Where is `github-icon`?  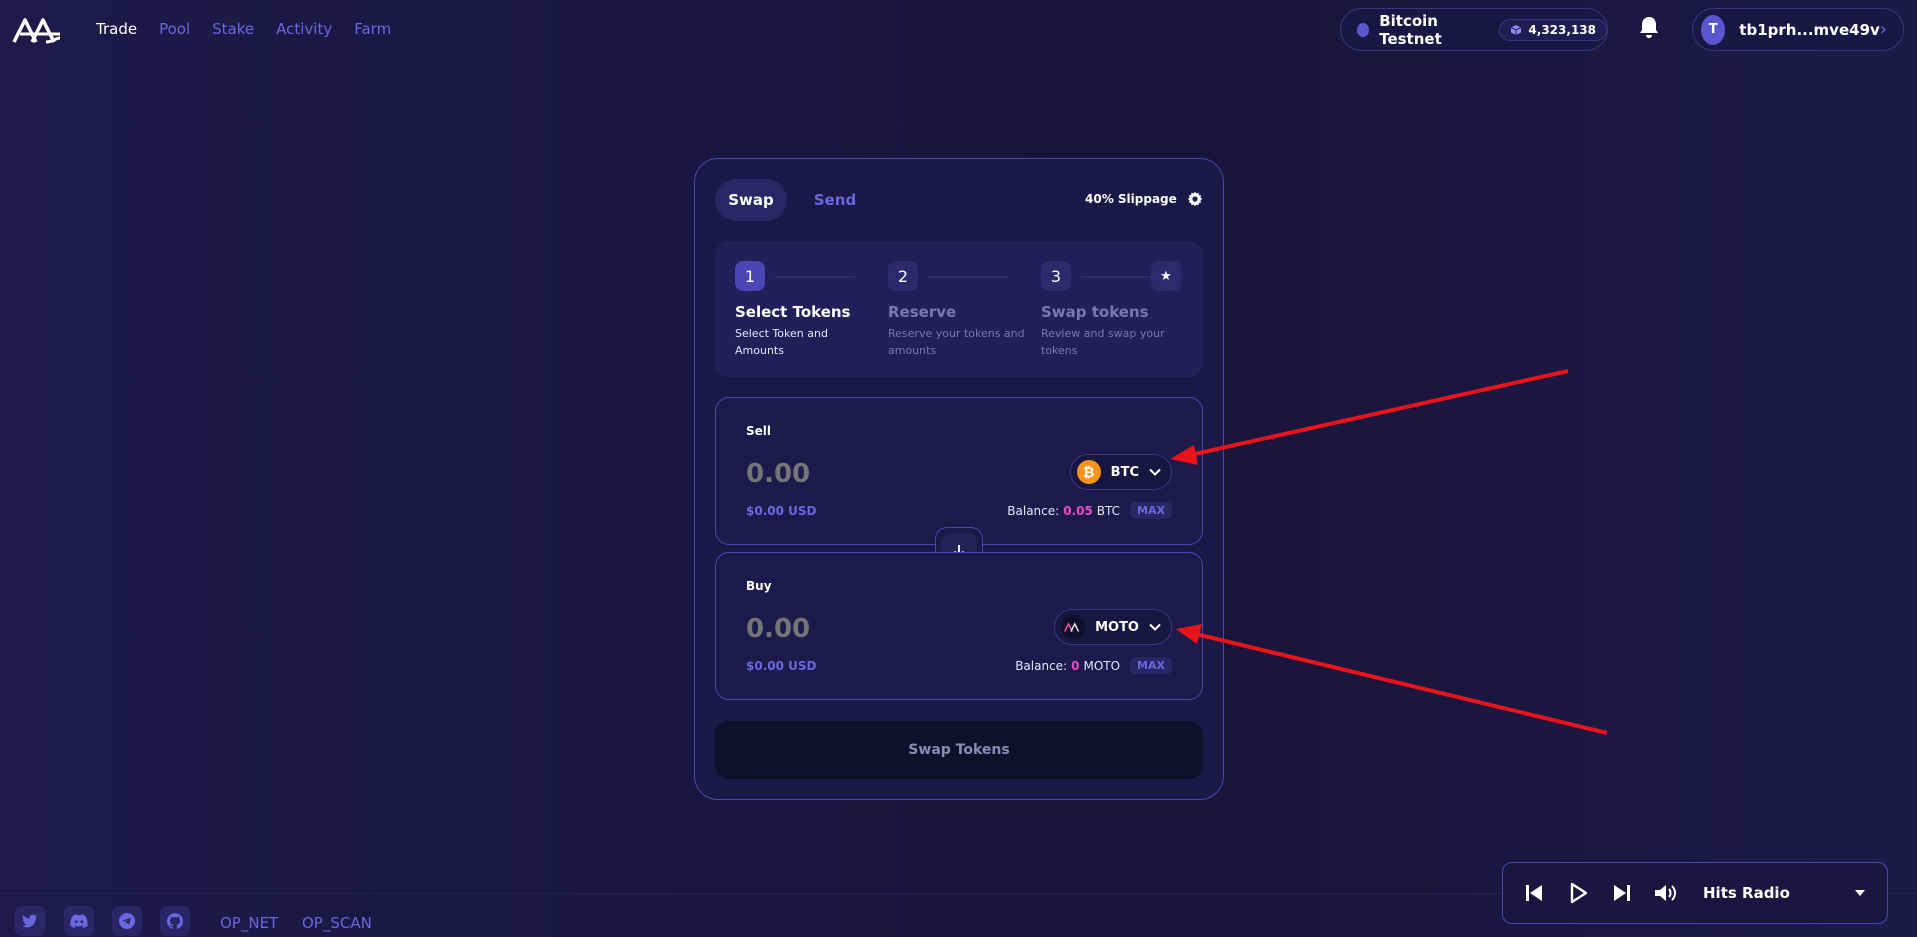 github-icon is located at coordinates (175, 921).